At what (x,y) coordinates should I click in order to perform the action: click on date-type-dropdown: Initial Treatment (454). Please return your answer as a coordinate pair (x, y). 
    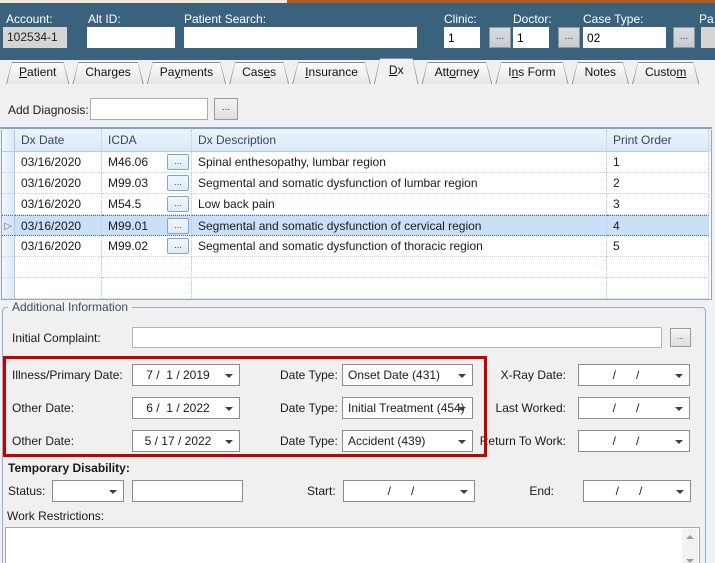
    Looking at the image, I should click on (407, 408).